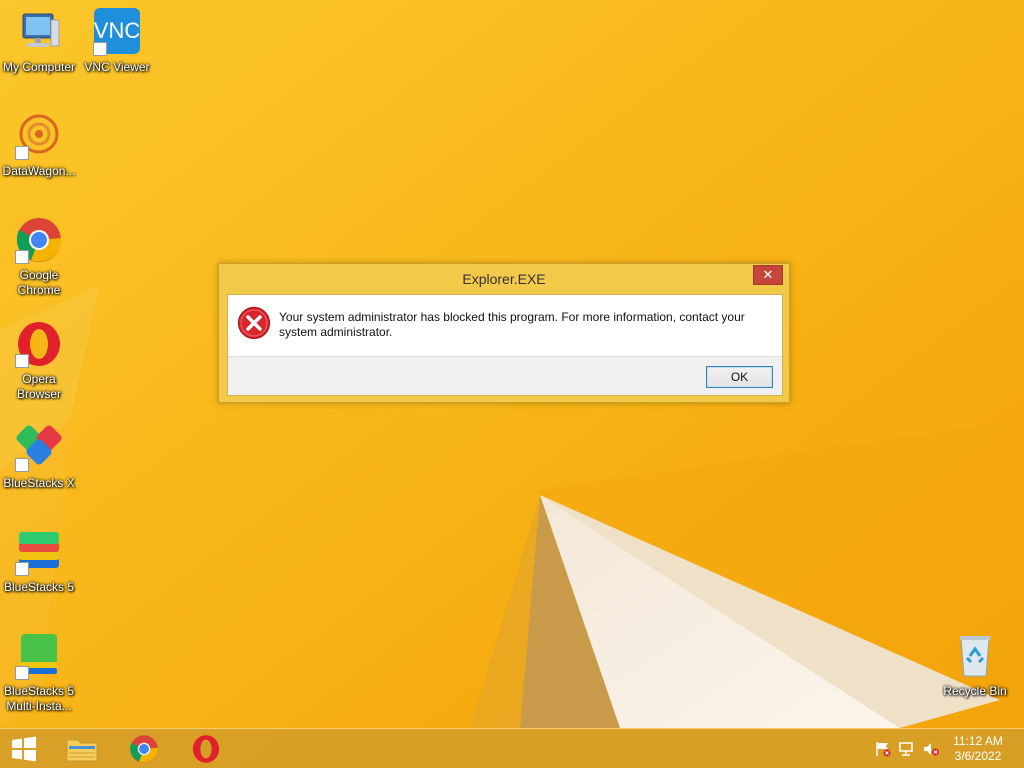 This screenshot has width=1024, height=768. Describe the element at coordinates (907, 749) in the screenshot. I see `network-icon` at that location.